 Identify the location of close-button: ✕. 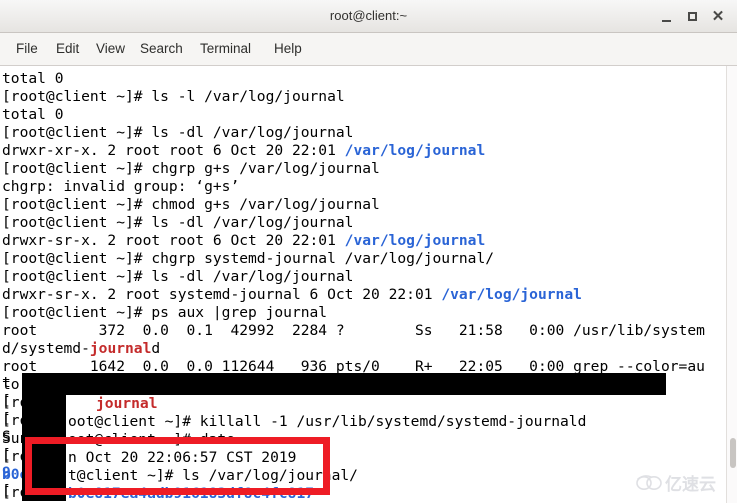
(718, 17).